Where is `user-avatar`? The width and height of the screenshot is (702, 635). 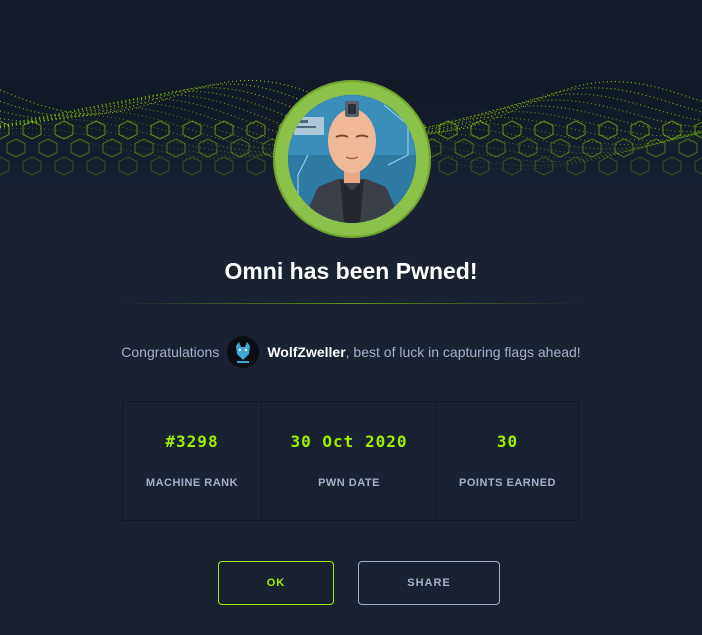 user-avatar is located at coordinates (243, 352).